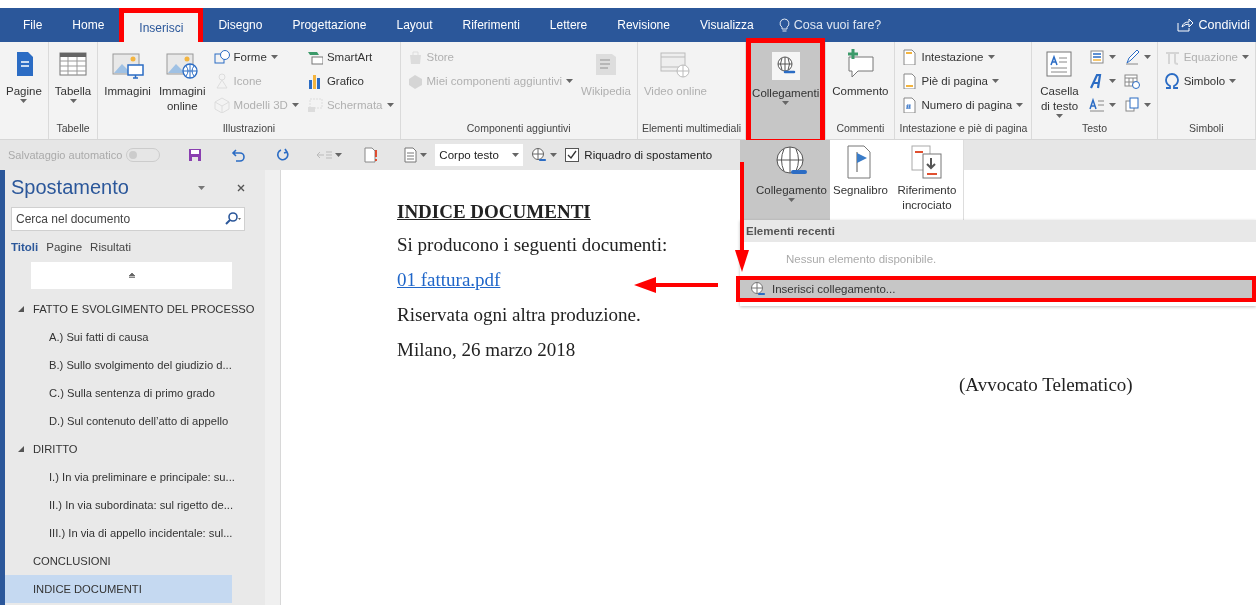 This screenshot has width=1256, height=605. Describe the element at coordinates (128, 219) in the screenshot. I see `search-field: Cerca nel documento` at that location.